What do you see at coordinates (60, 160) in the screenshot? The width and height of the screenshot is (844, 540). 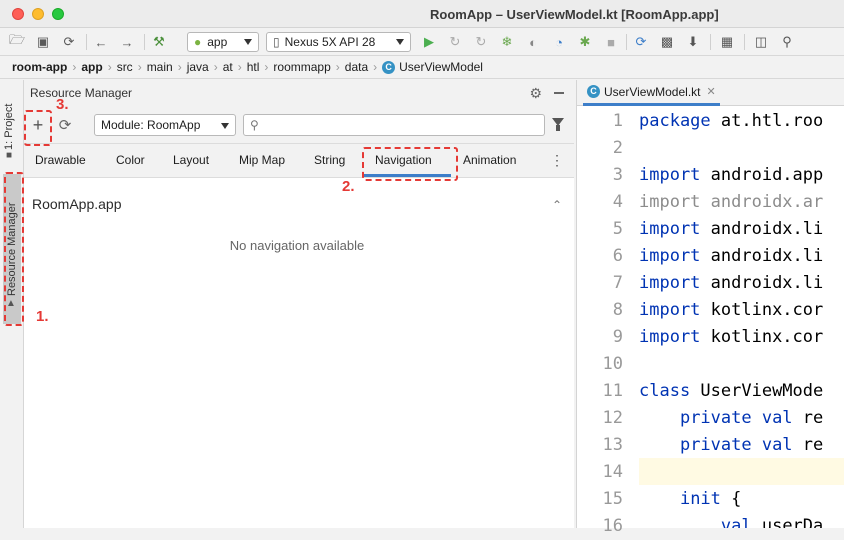 I see `tab-drawable: Drawable` at bounding box center [60, 160].